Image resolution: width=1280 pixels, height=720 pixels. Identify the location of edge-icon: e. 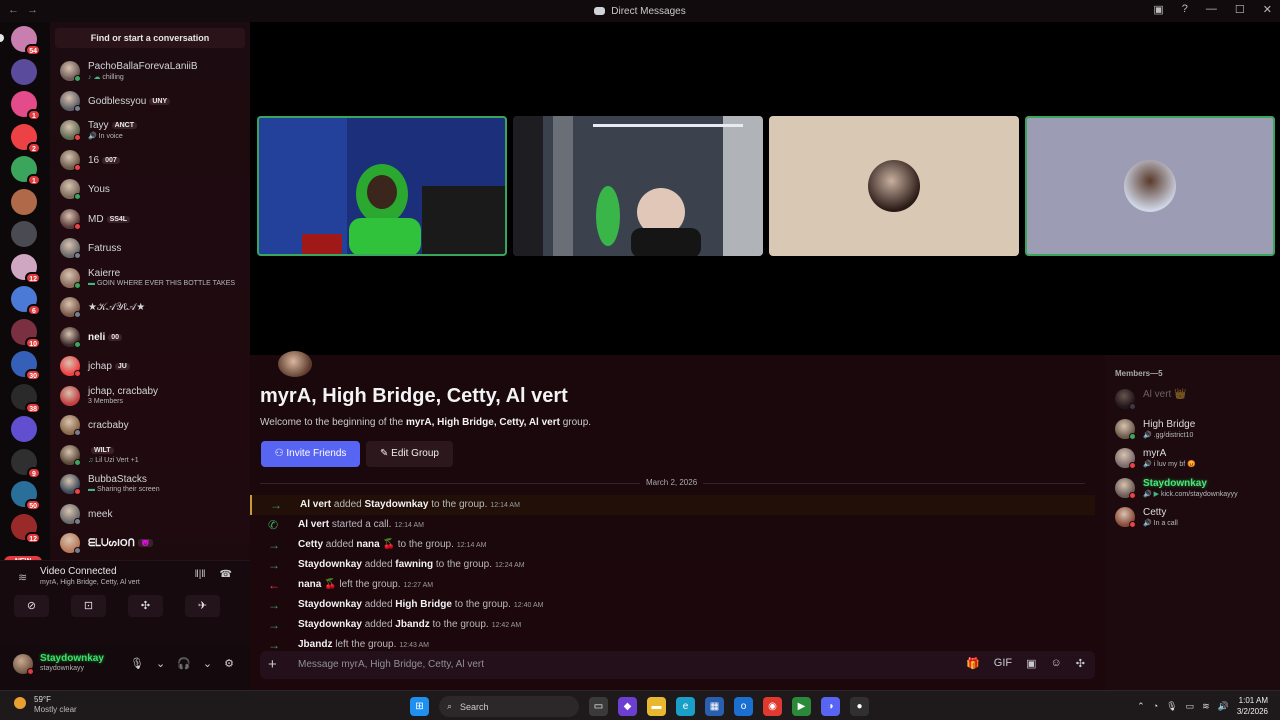
(685, 706).